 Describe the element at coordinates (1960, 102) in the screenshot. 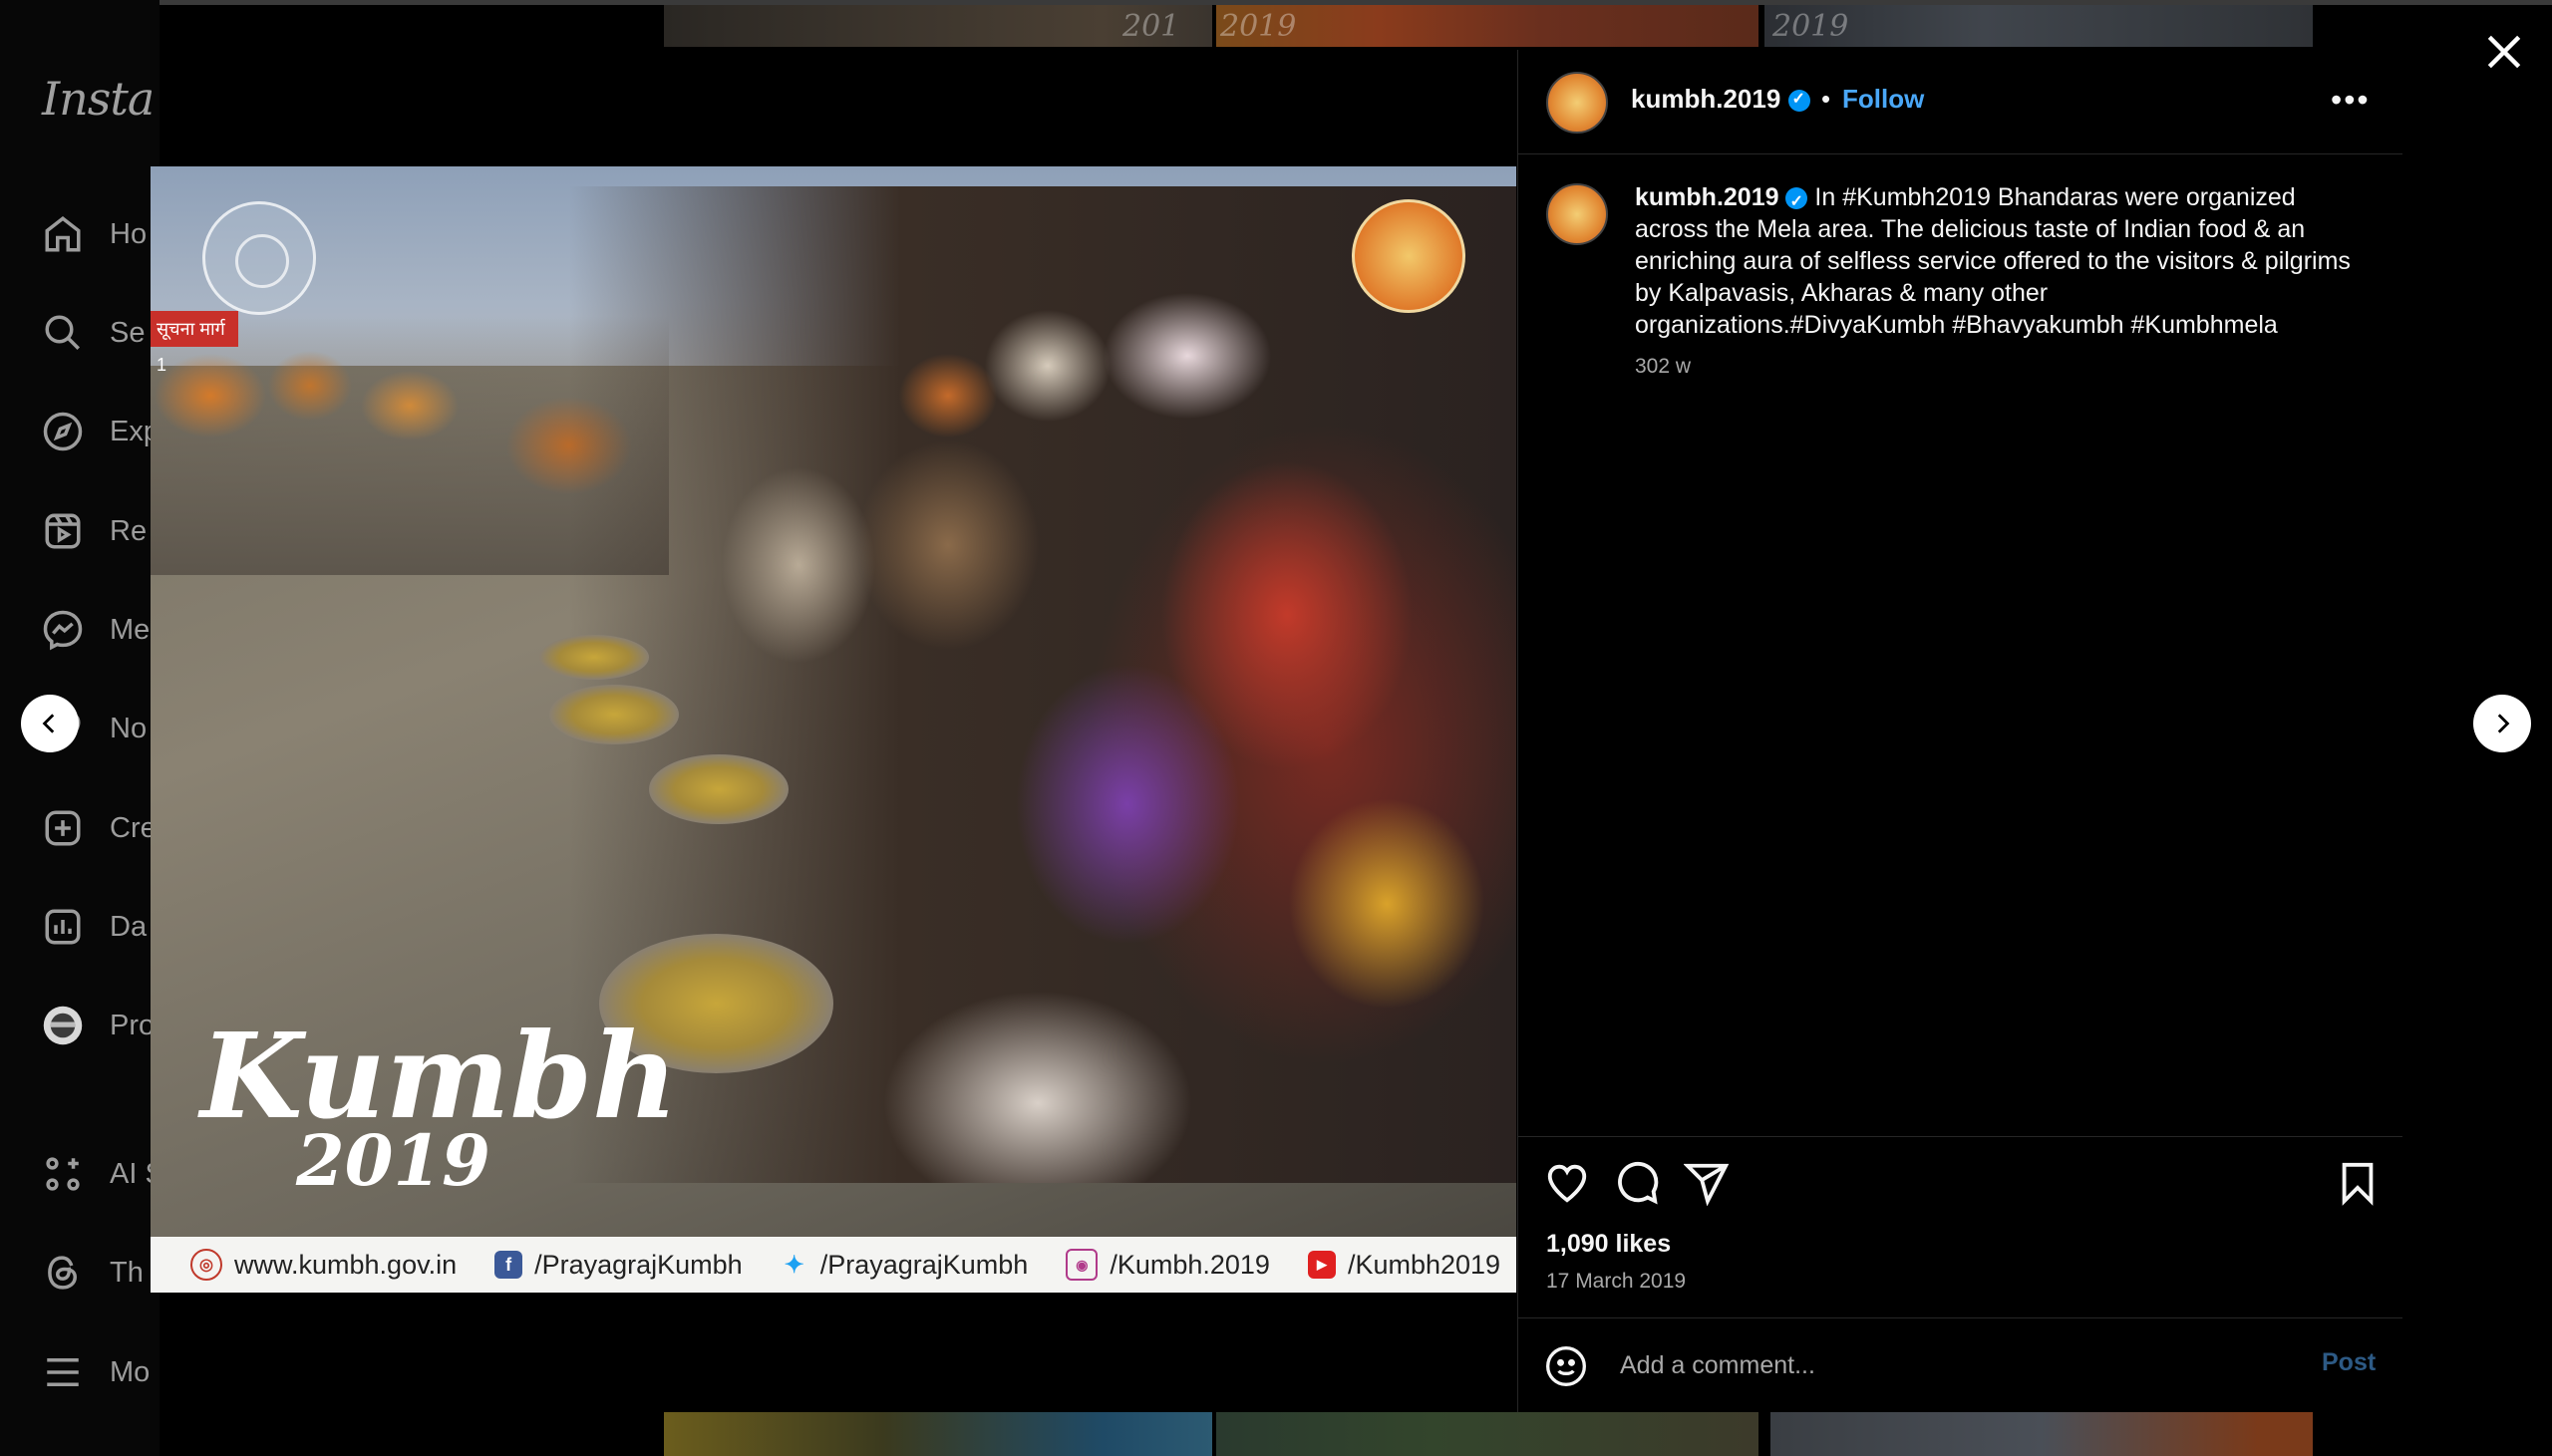

I see `post-header: kumbh.2019 • Follow •••` at that location.